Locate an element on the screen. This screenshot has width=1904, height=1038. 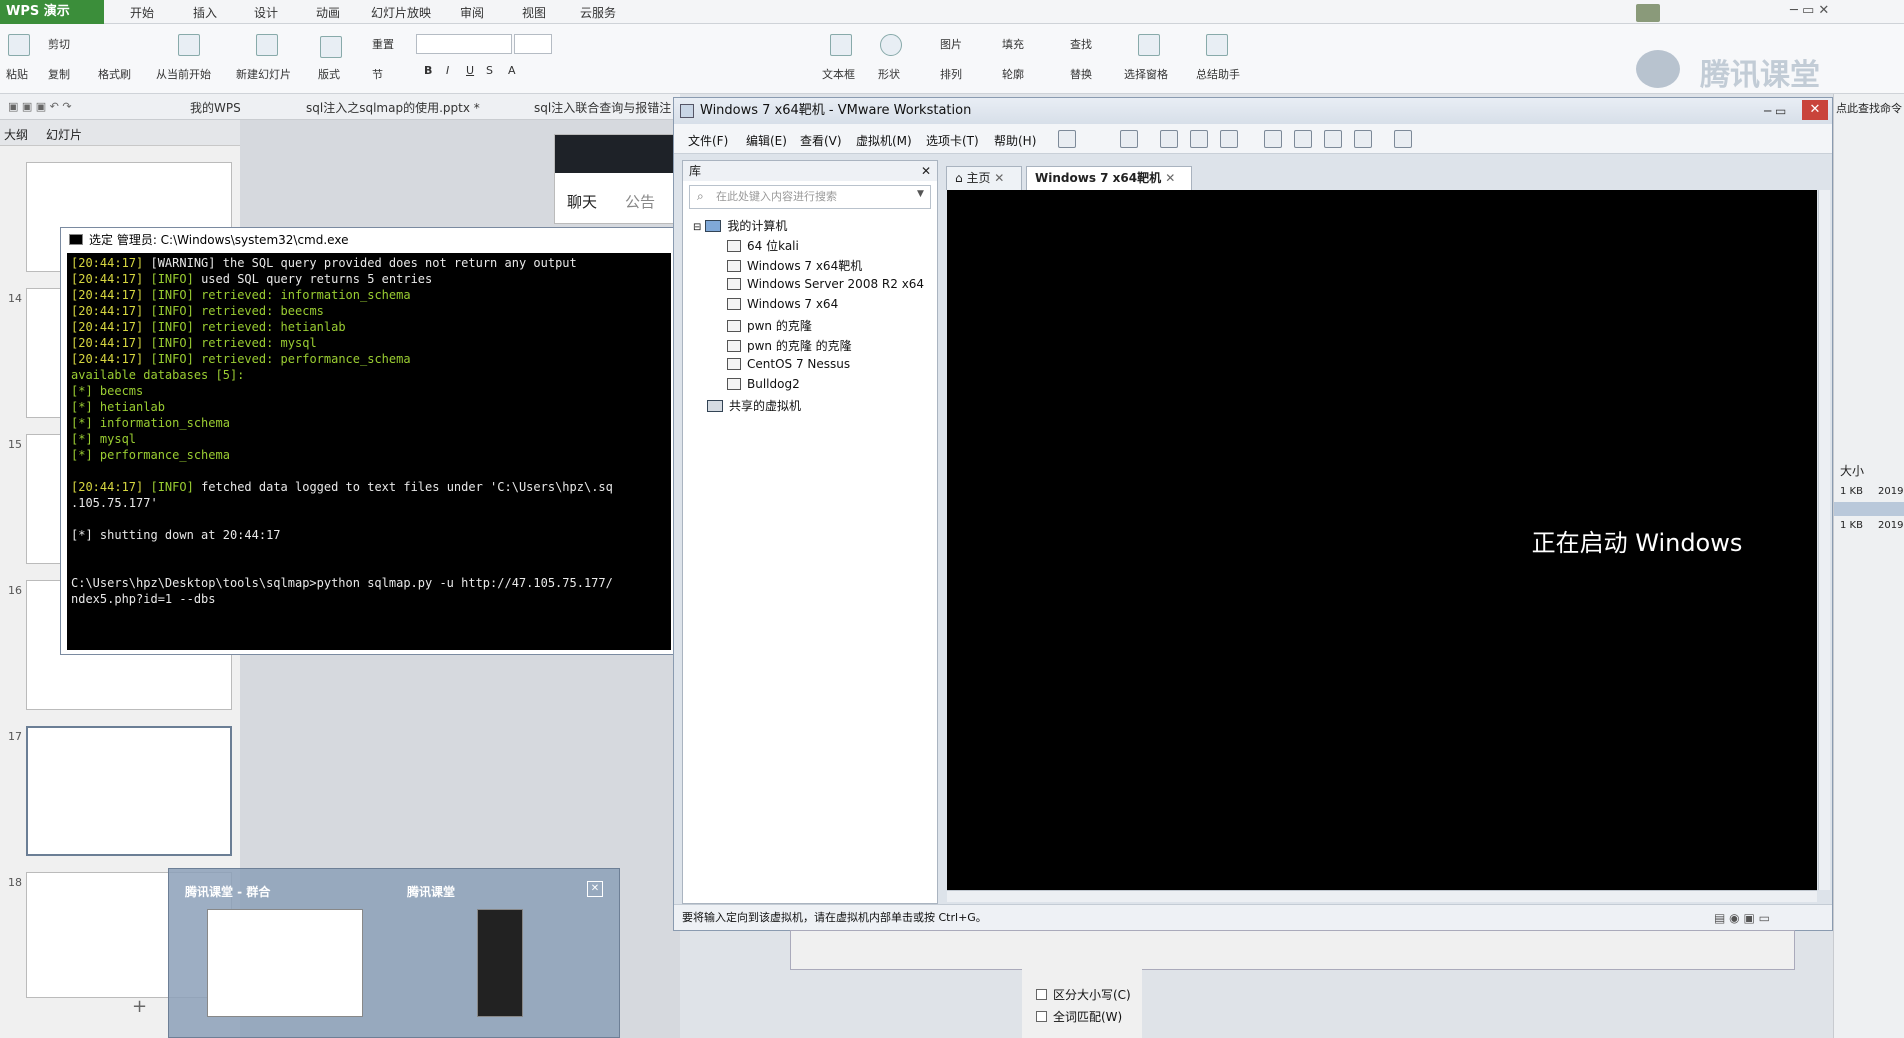
select-pane-button: 选择窗格 is located at coordinates (1146, 74).